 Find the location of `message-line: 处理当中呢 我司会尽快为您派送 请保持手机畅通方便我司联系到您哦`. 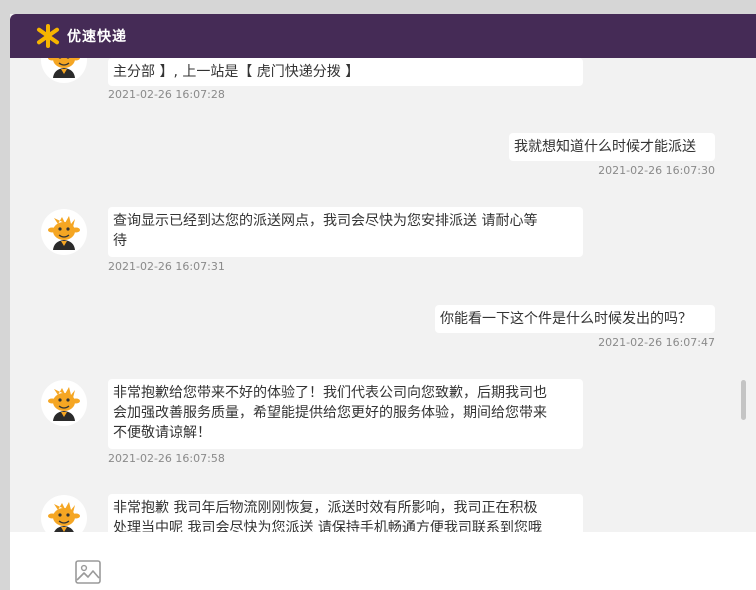

message-line: 处理当中呢 我司会尽快为您派送 请保持手机畅通方便我司联系到您哦 is located at coordinates (327, 526).